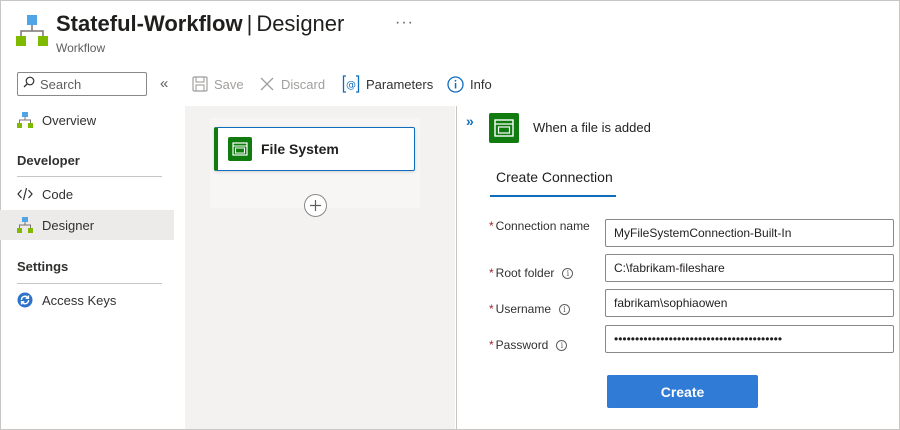 The width and height of the screenshot is (900, 430). I want to click on sidebar-item-designer: Designer, so click(87, 225).